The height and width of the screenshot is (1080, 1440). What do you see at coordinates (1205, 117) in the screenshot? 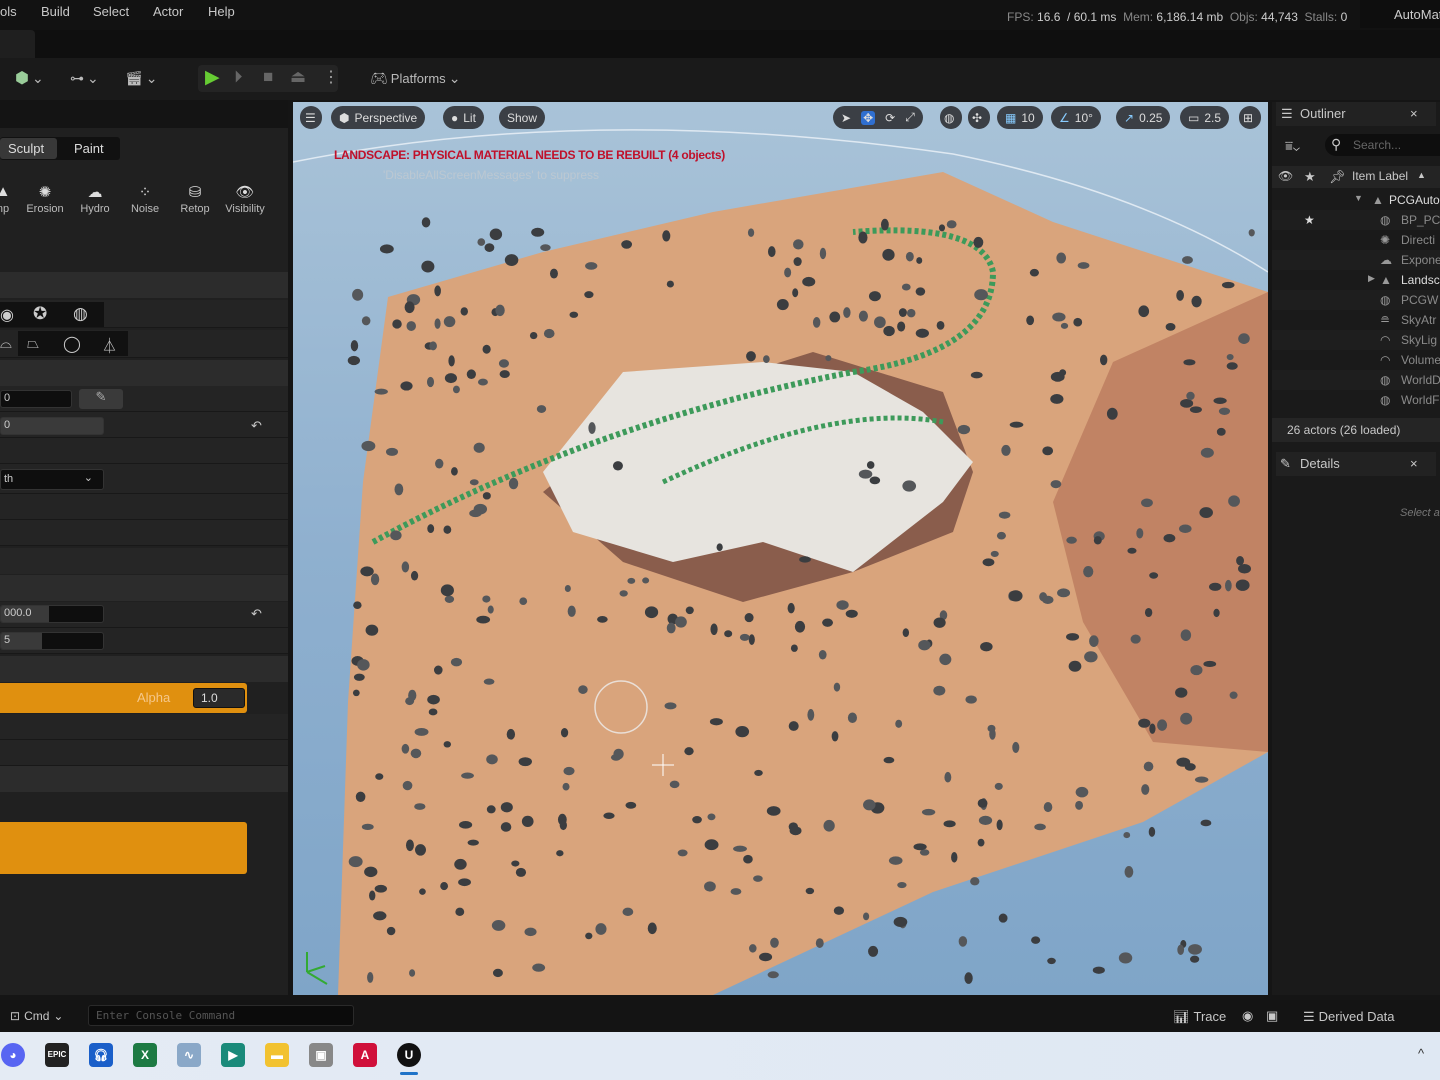
I see `camera-speed-button: ▭ 2.5` at bounding box center [1205, 117].